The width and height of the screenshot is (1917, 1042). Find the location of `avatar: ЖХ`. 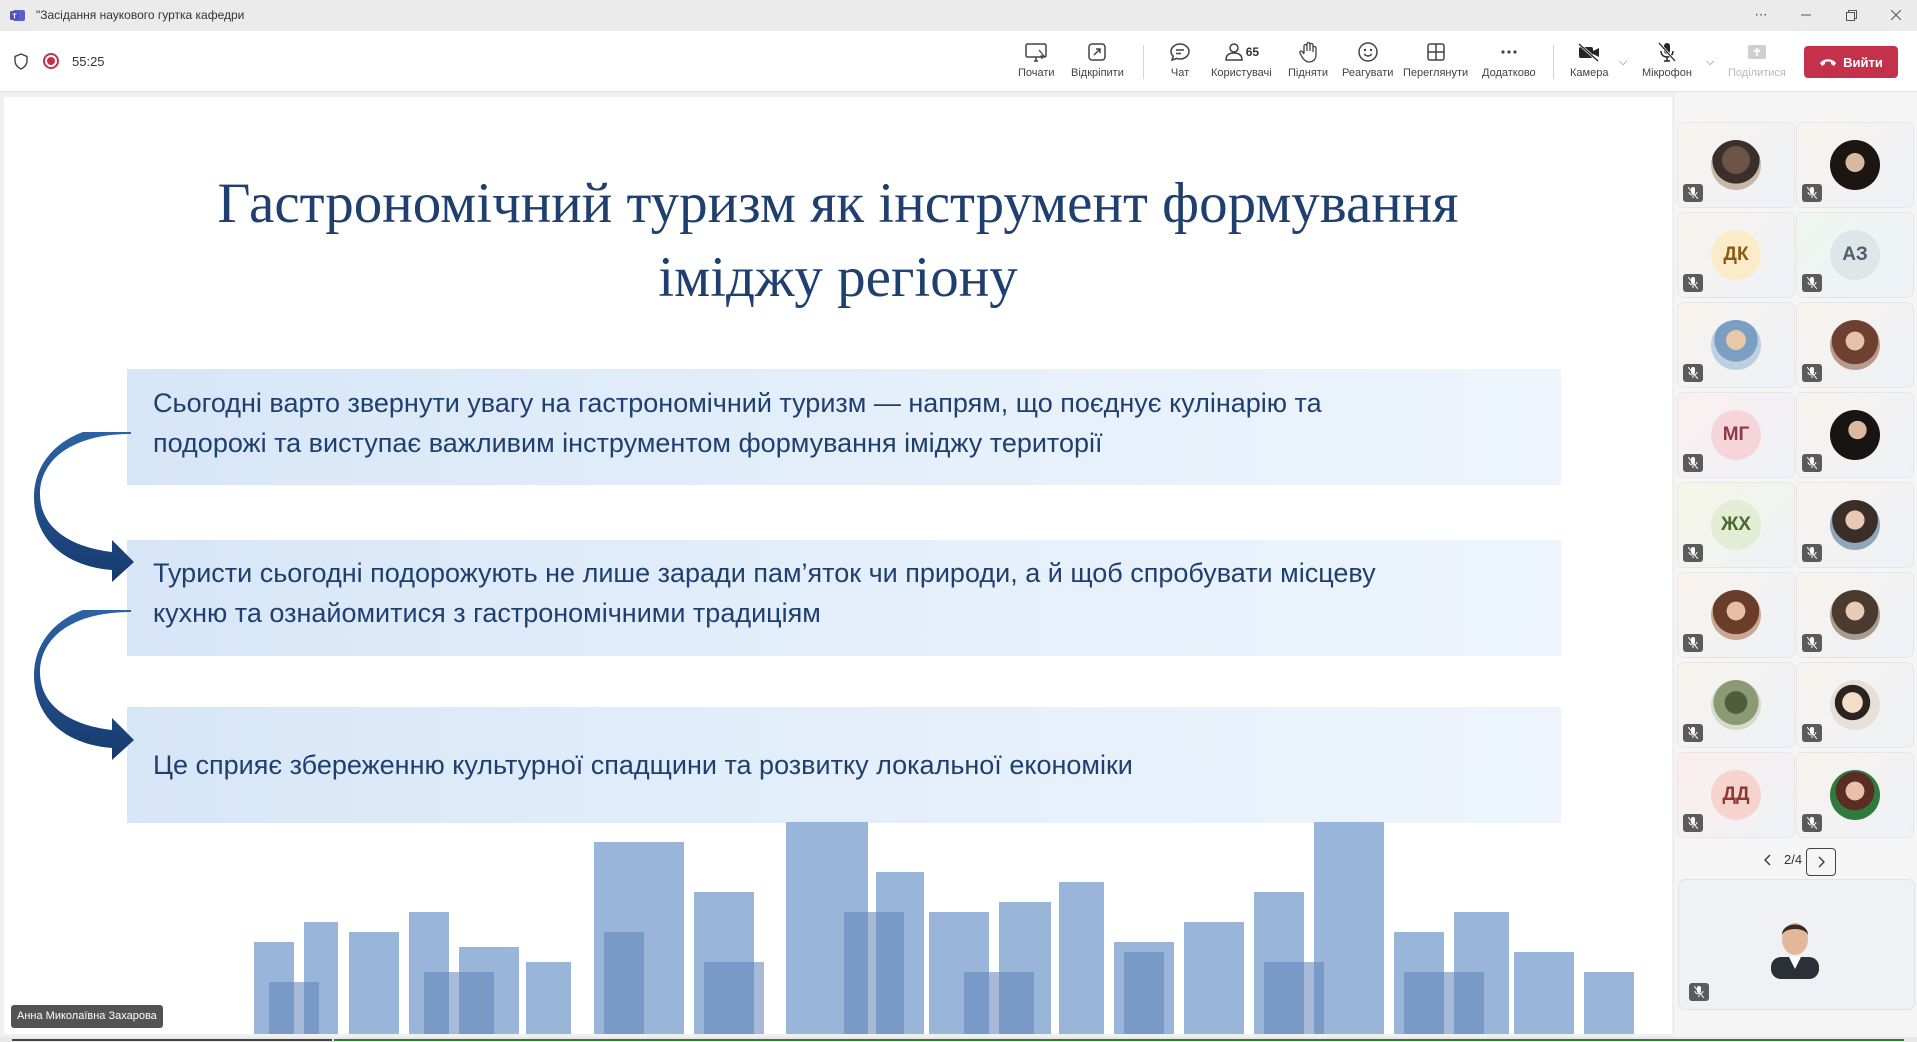

avatar: ЖХ is located at coordinates (1736, 525).